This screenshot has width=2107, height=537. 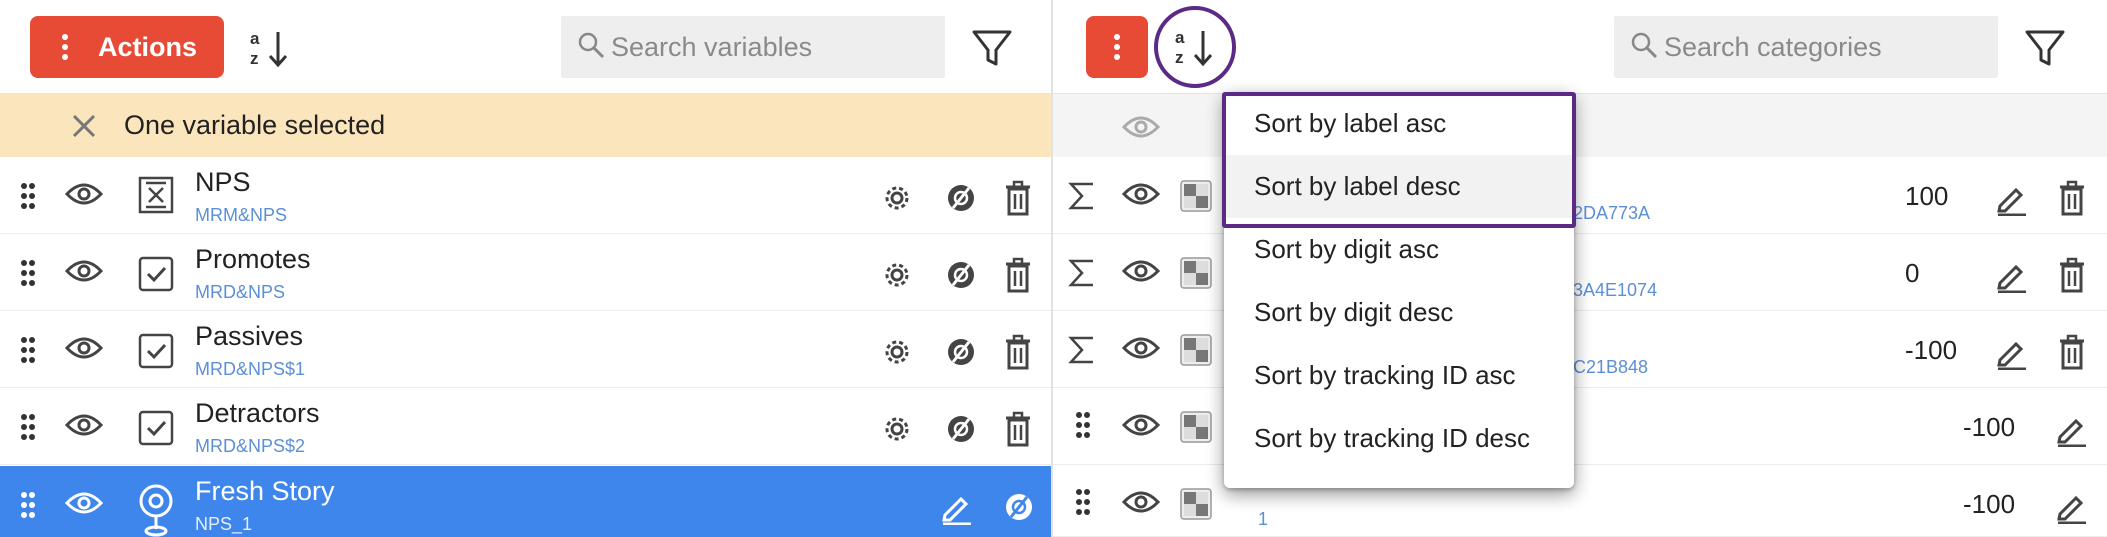 What do you see at coordinates (241, 215) in the screenshot?
I see `variable-code: MRM&NPS` at bounding box center [241, 215].